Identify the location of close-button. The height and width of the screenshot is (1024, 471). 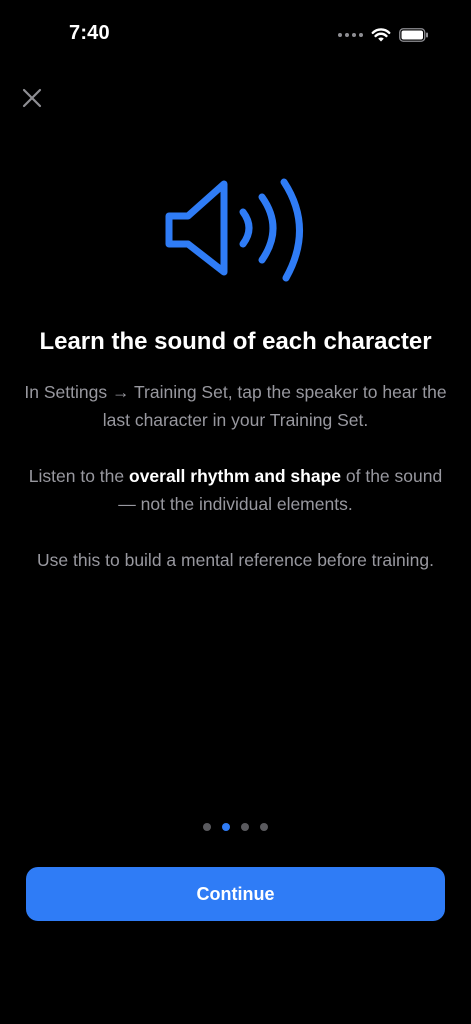
(32, 98).